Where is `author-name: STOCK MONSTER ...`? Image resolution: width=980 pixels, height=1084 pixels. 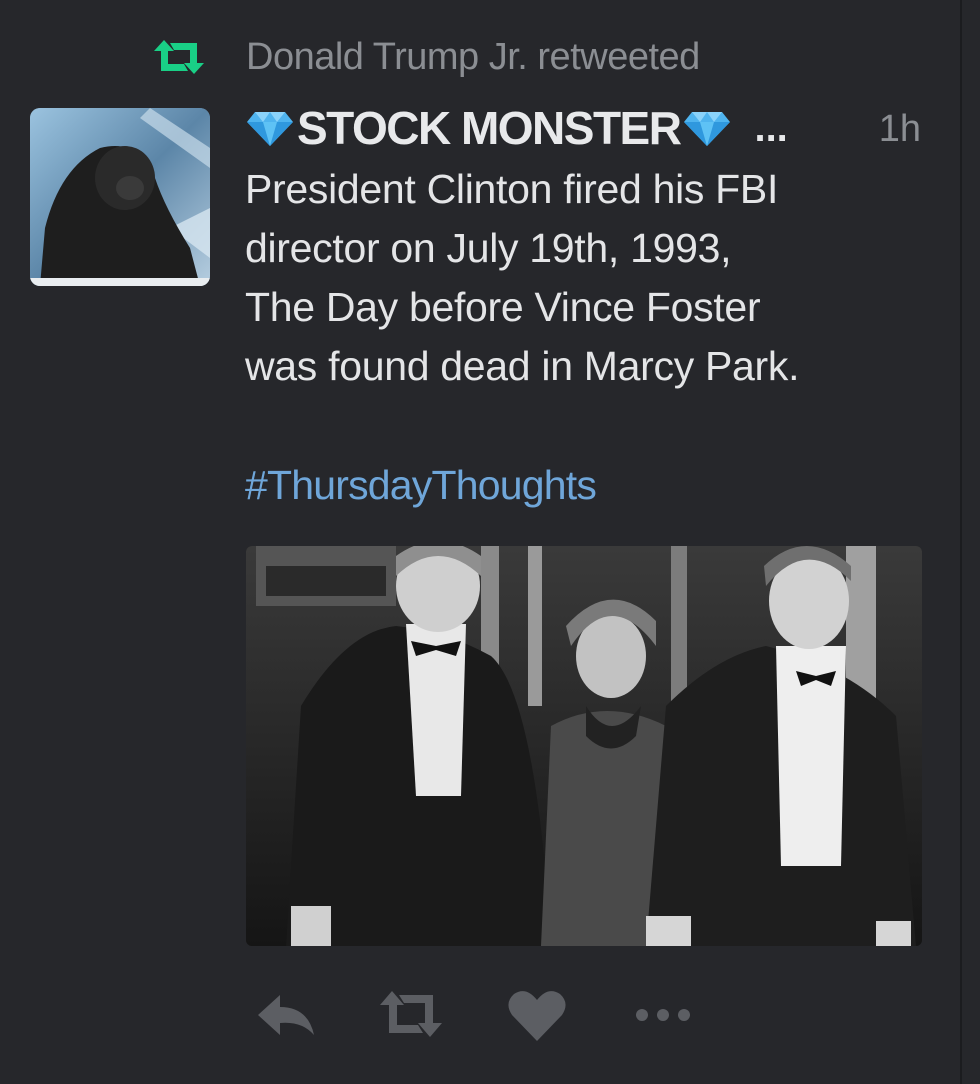
author-name: STOCK MONSTER ... is located at coordinates (516, 128).